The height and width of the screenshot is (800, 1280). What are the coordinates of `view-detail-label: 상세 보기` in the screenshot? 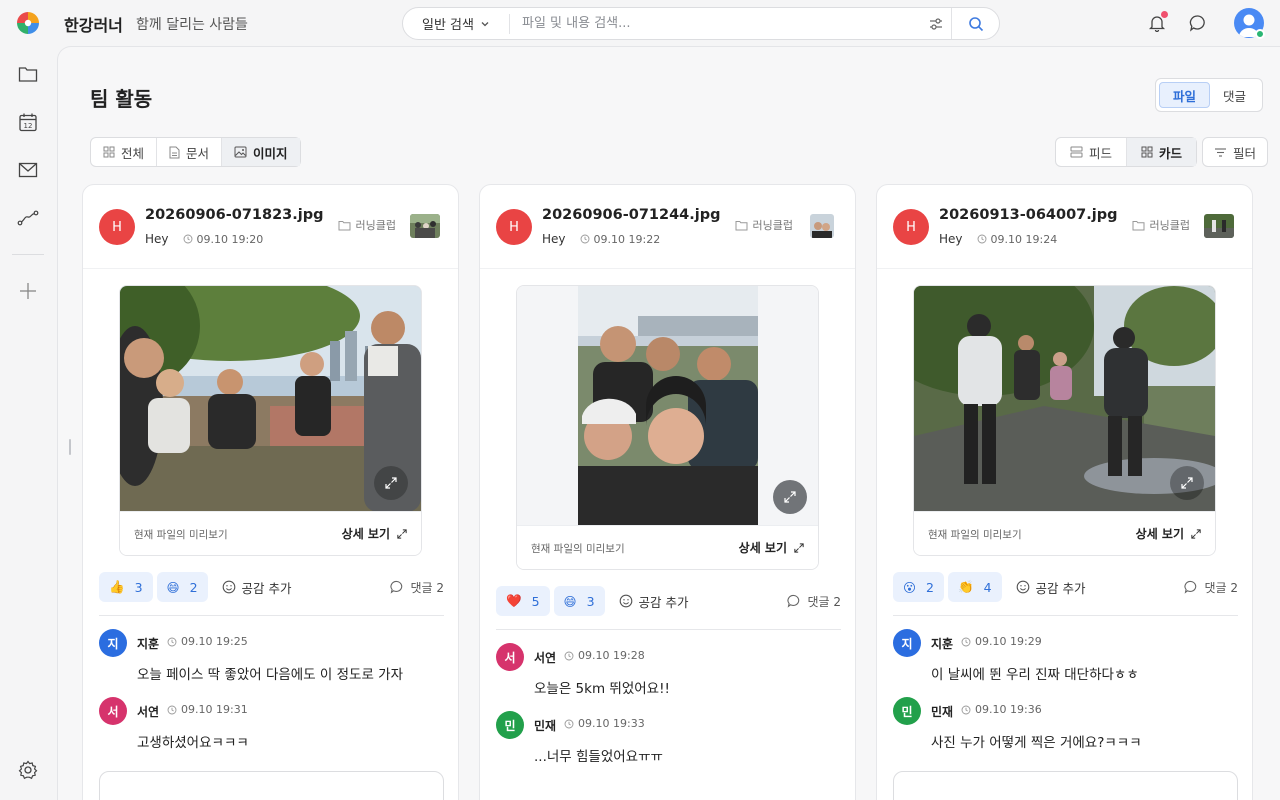 It's located at (1159, 534).